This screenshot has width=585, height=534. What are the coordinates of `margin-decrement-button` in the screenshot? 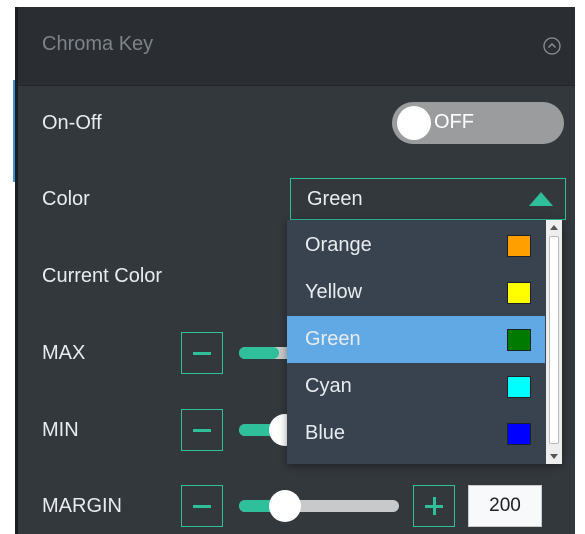 It's located at (202, 506).